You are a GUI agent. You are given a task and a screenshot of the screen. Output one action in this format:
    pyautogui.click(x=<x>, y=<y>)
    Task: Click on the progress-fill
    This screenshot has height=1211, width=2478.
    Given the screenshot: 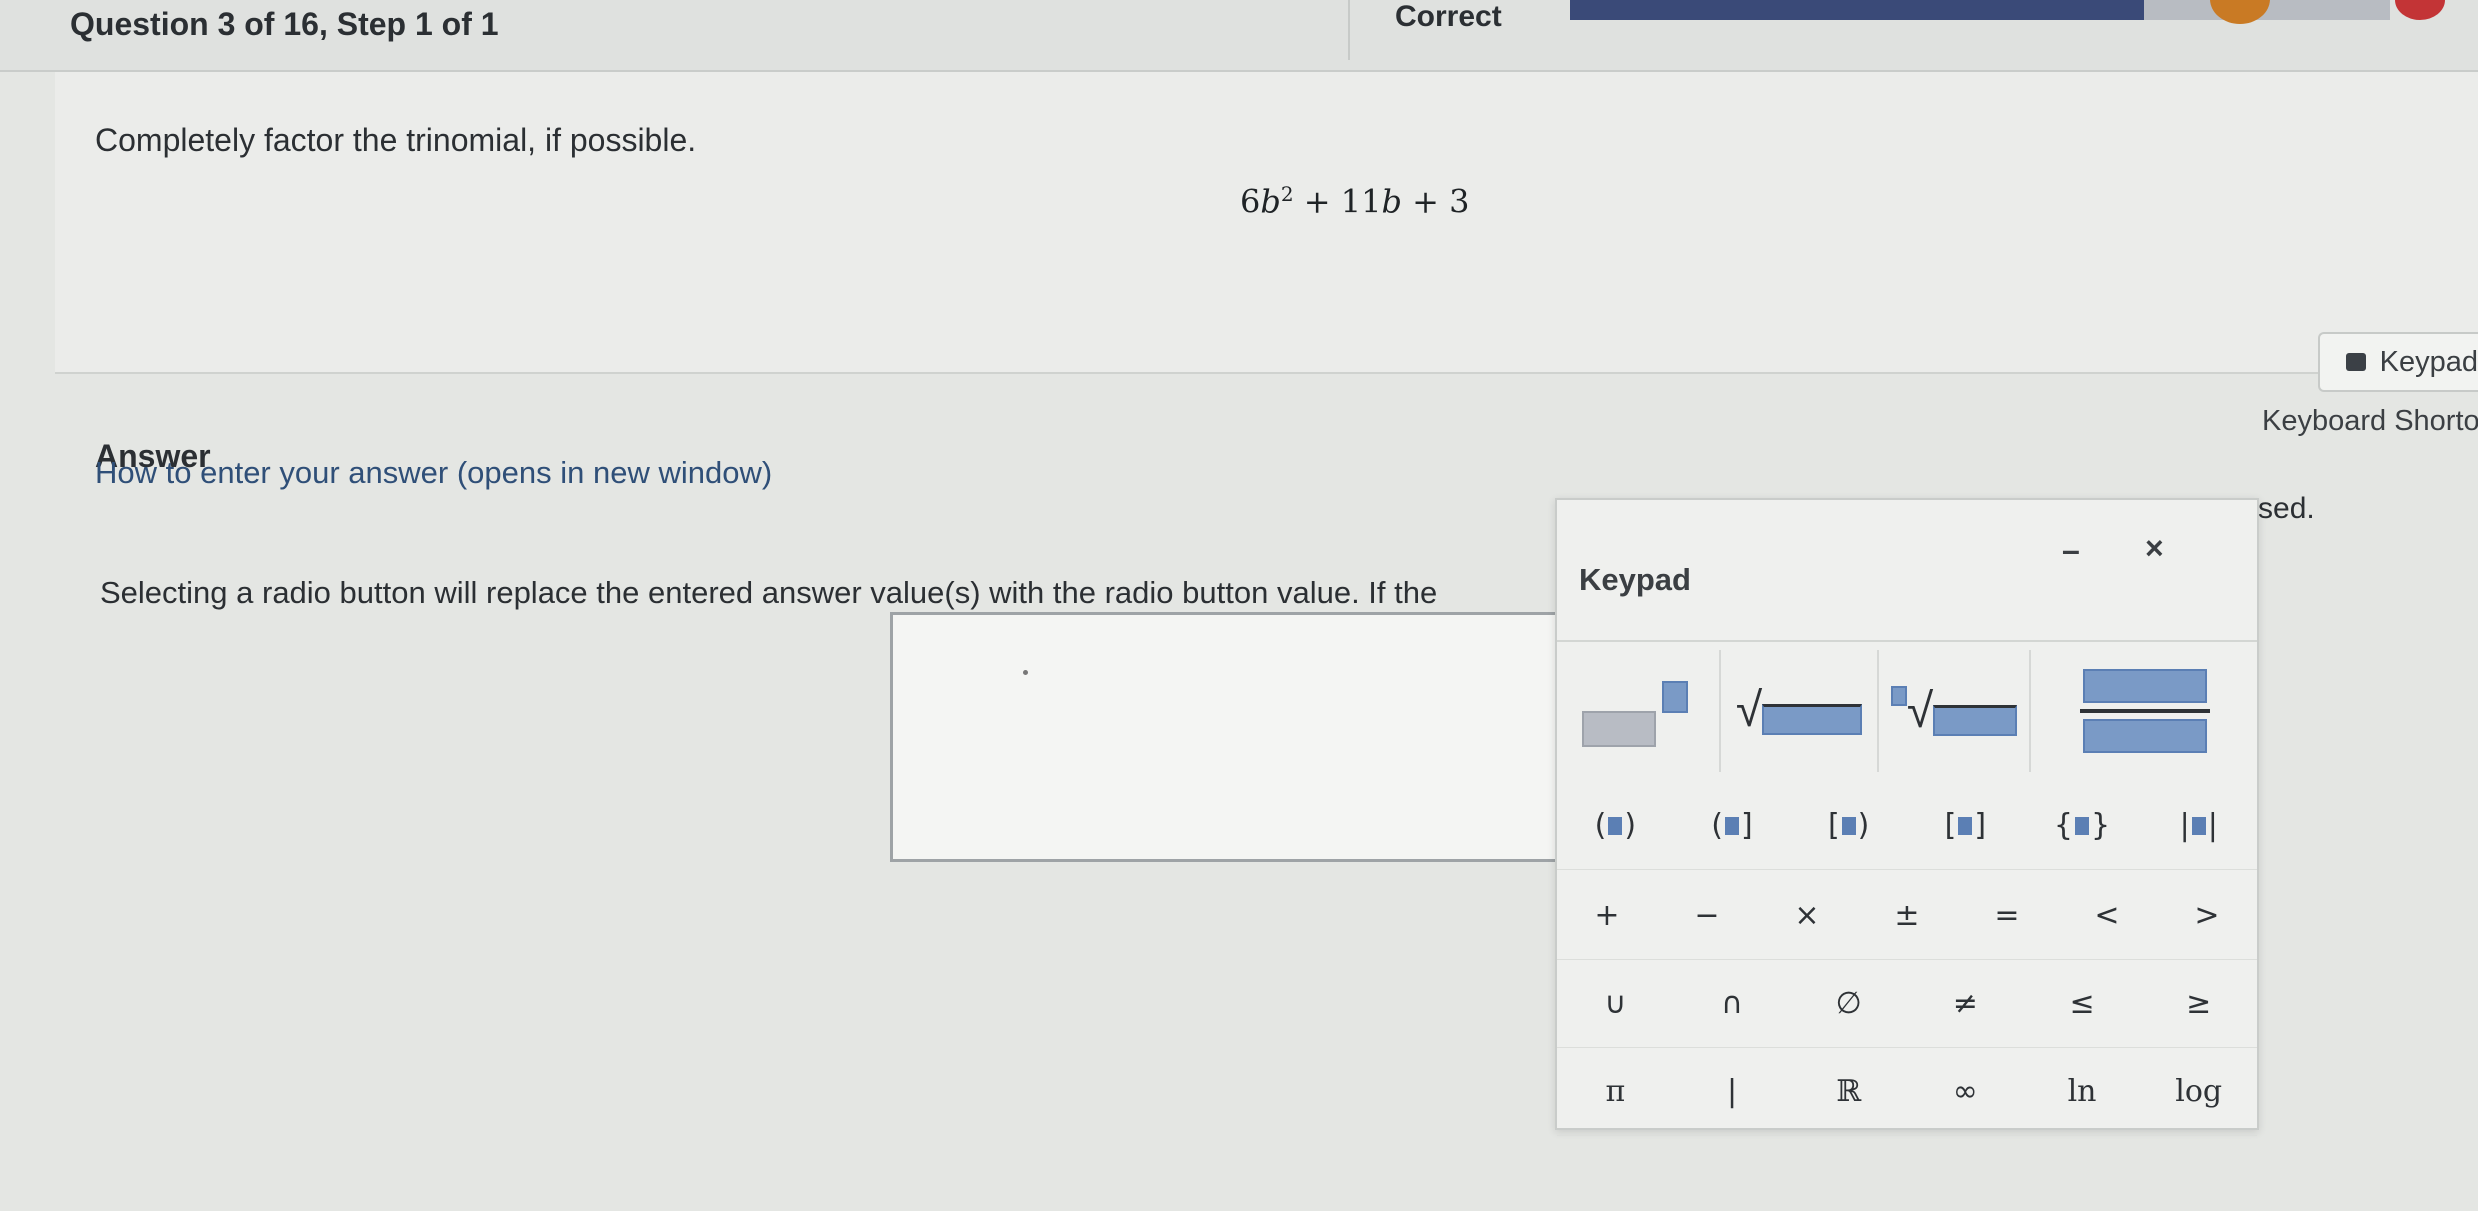 What is the action you would take?
    pyautogui.click(x=1857, y=10)
    